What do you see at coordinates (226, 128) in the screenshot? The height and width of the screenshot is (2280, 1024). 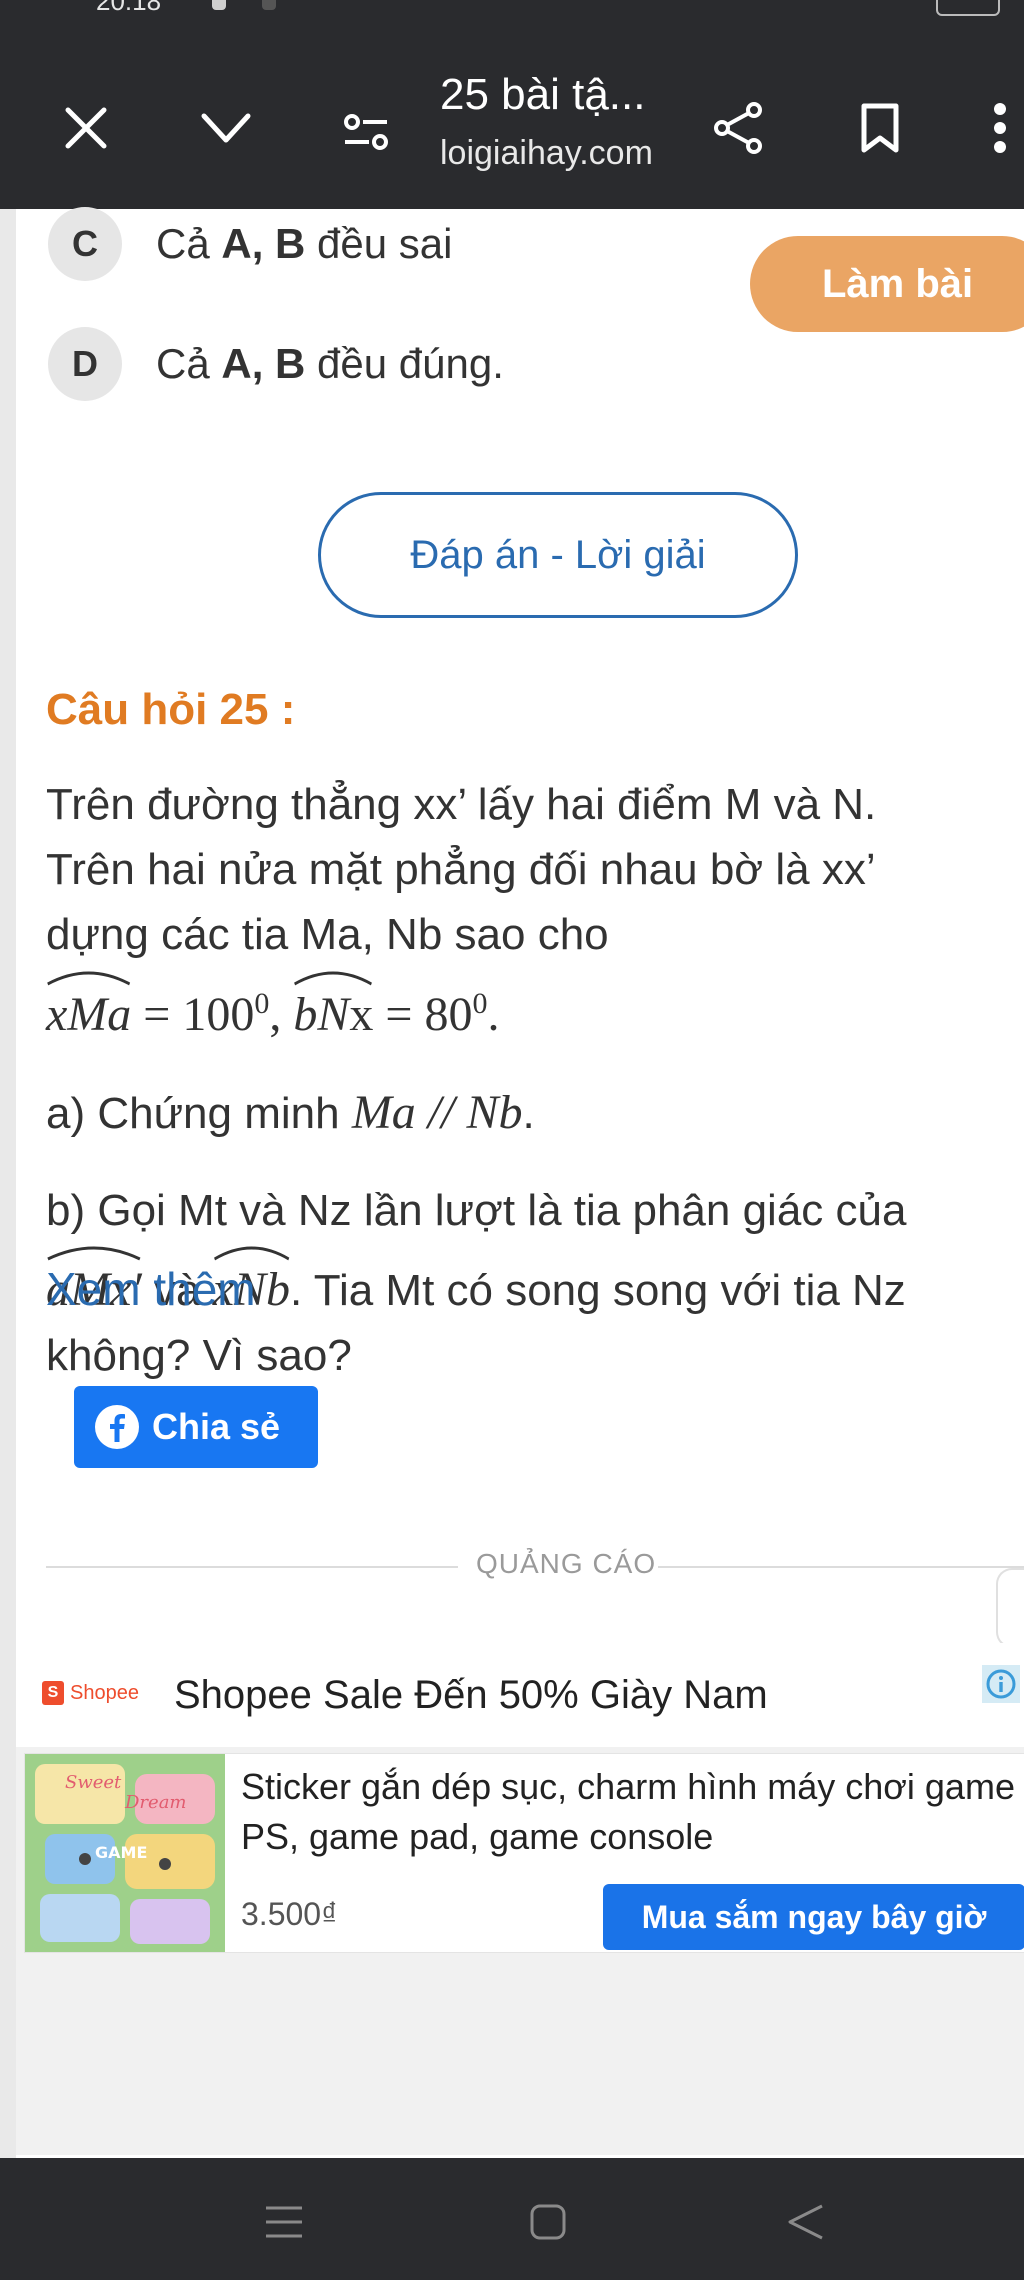 I see `chevron-down-icon` at bounding box center [226, 128].